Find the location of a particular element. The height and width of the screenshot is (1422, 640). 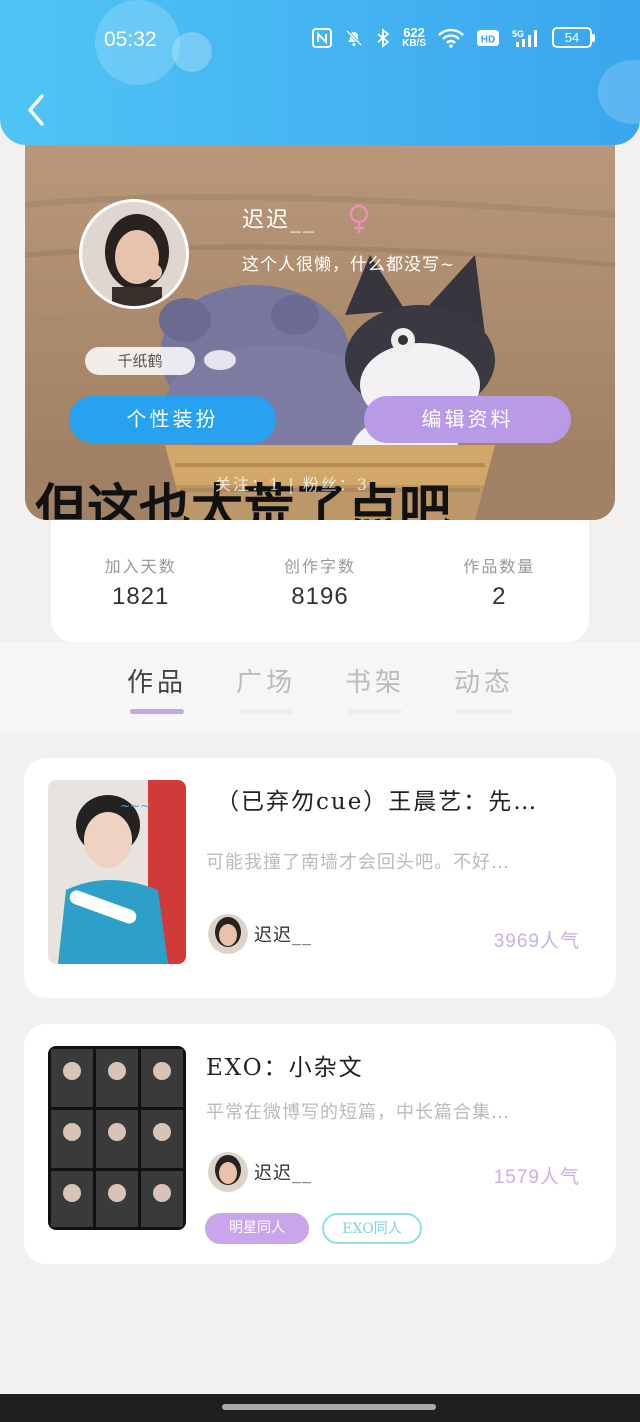

work-title: EXO：小杂文 is located at coordinates (396, 1065).